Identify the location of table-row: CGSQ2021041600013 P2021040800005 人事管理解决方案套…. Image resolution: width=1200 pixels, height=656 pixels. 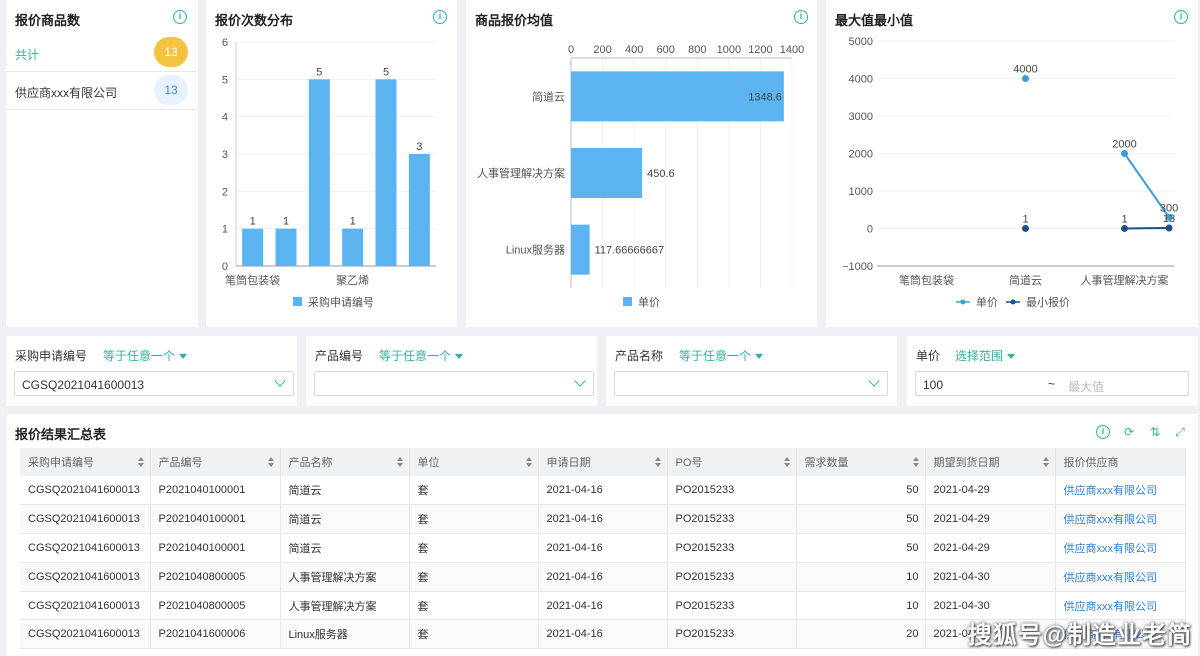
(603, 577).